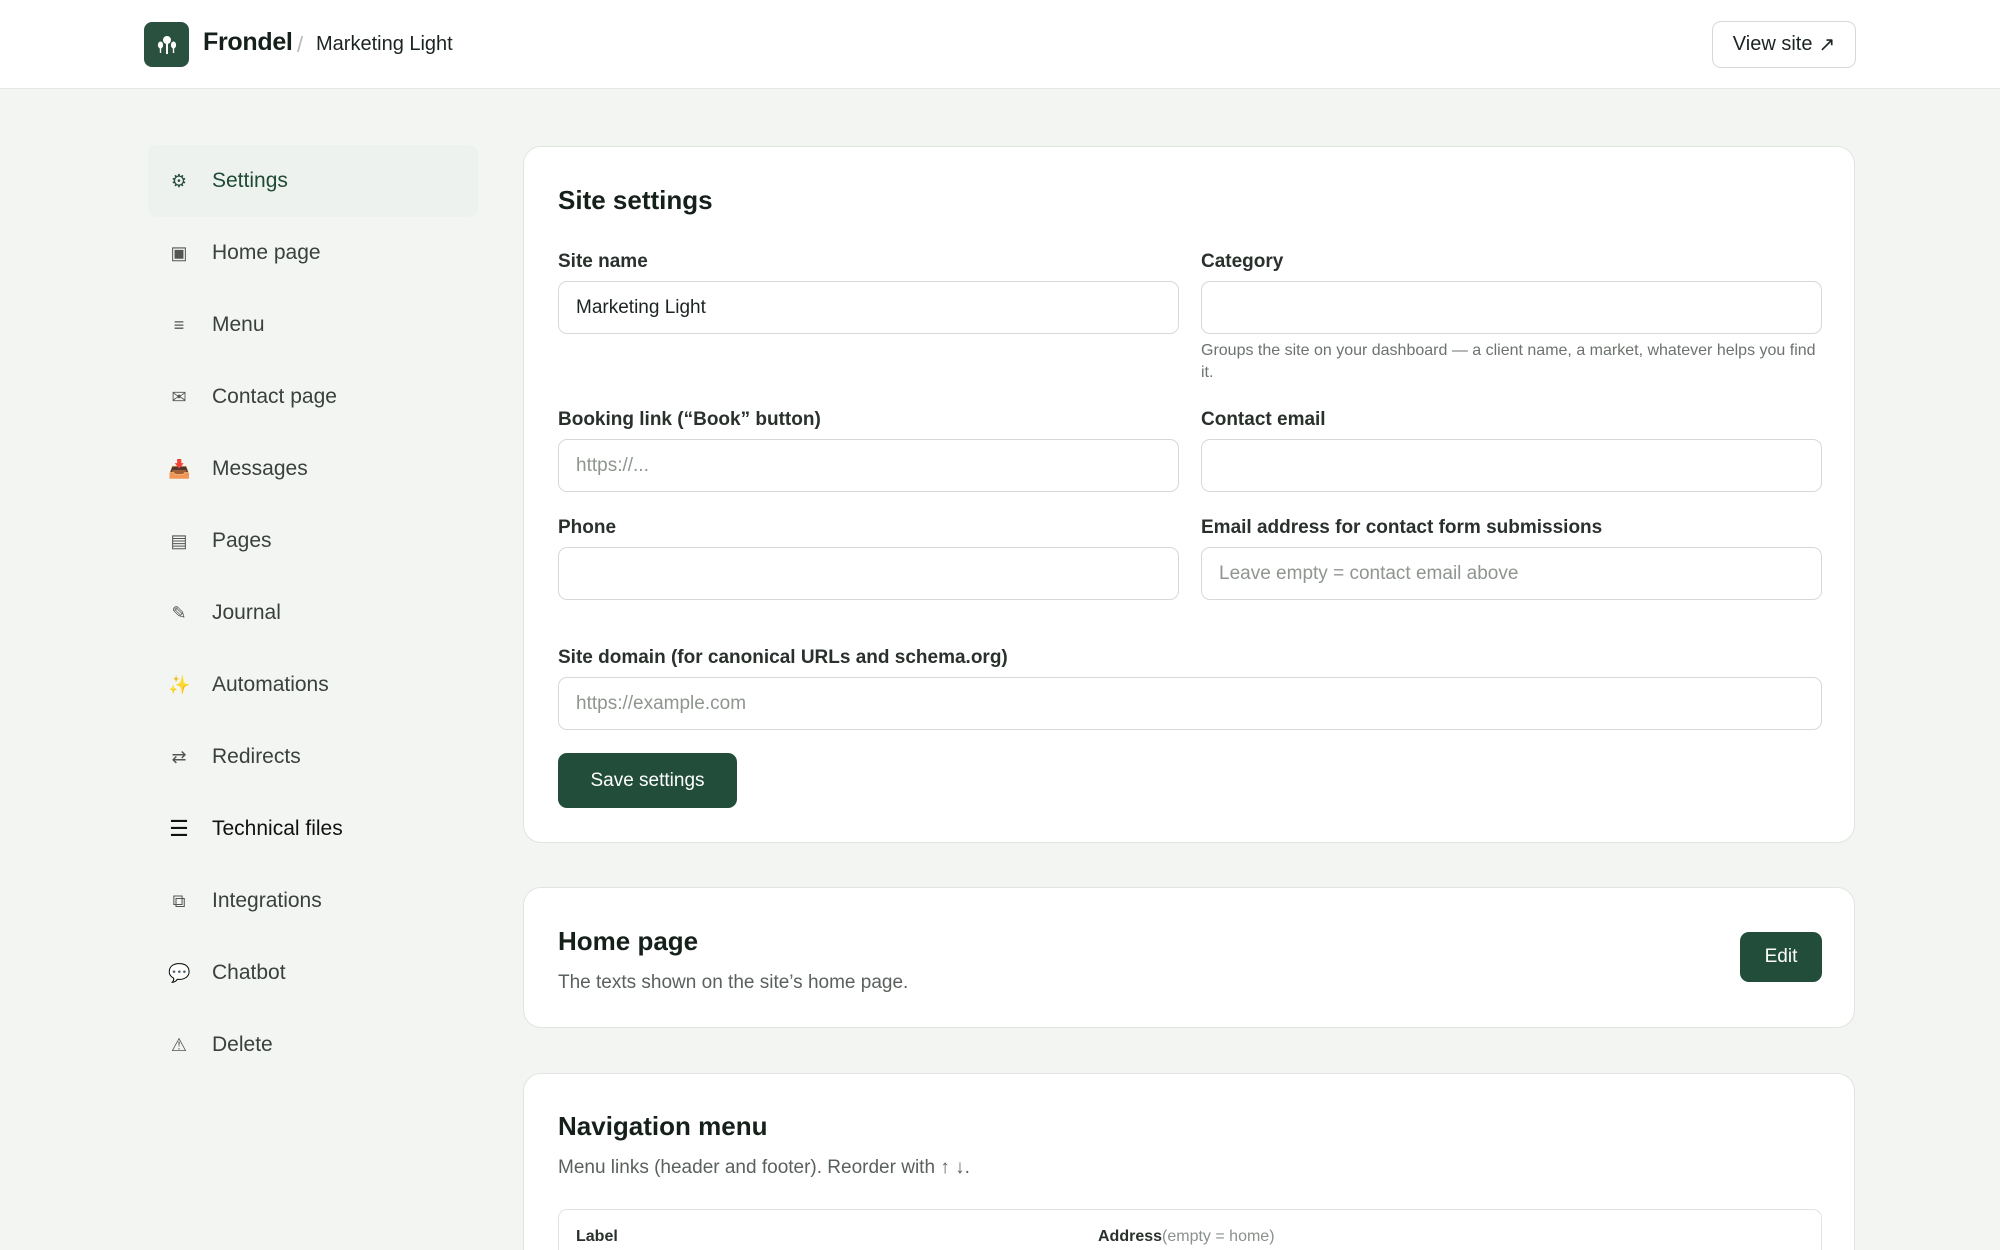  What do you see at coordinates (266, 252) in the screenshot?
I see `sidebar-item-label: Home page` at bounding box center [266, 252].